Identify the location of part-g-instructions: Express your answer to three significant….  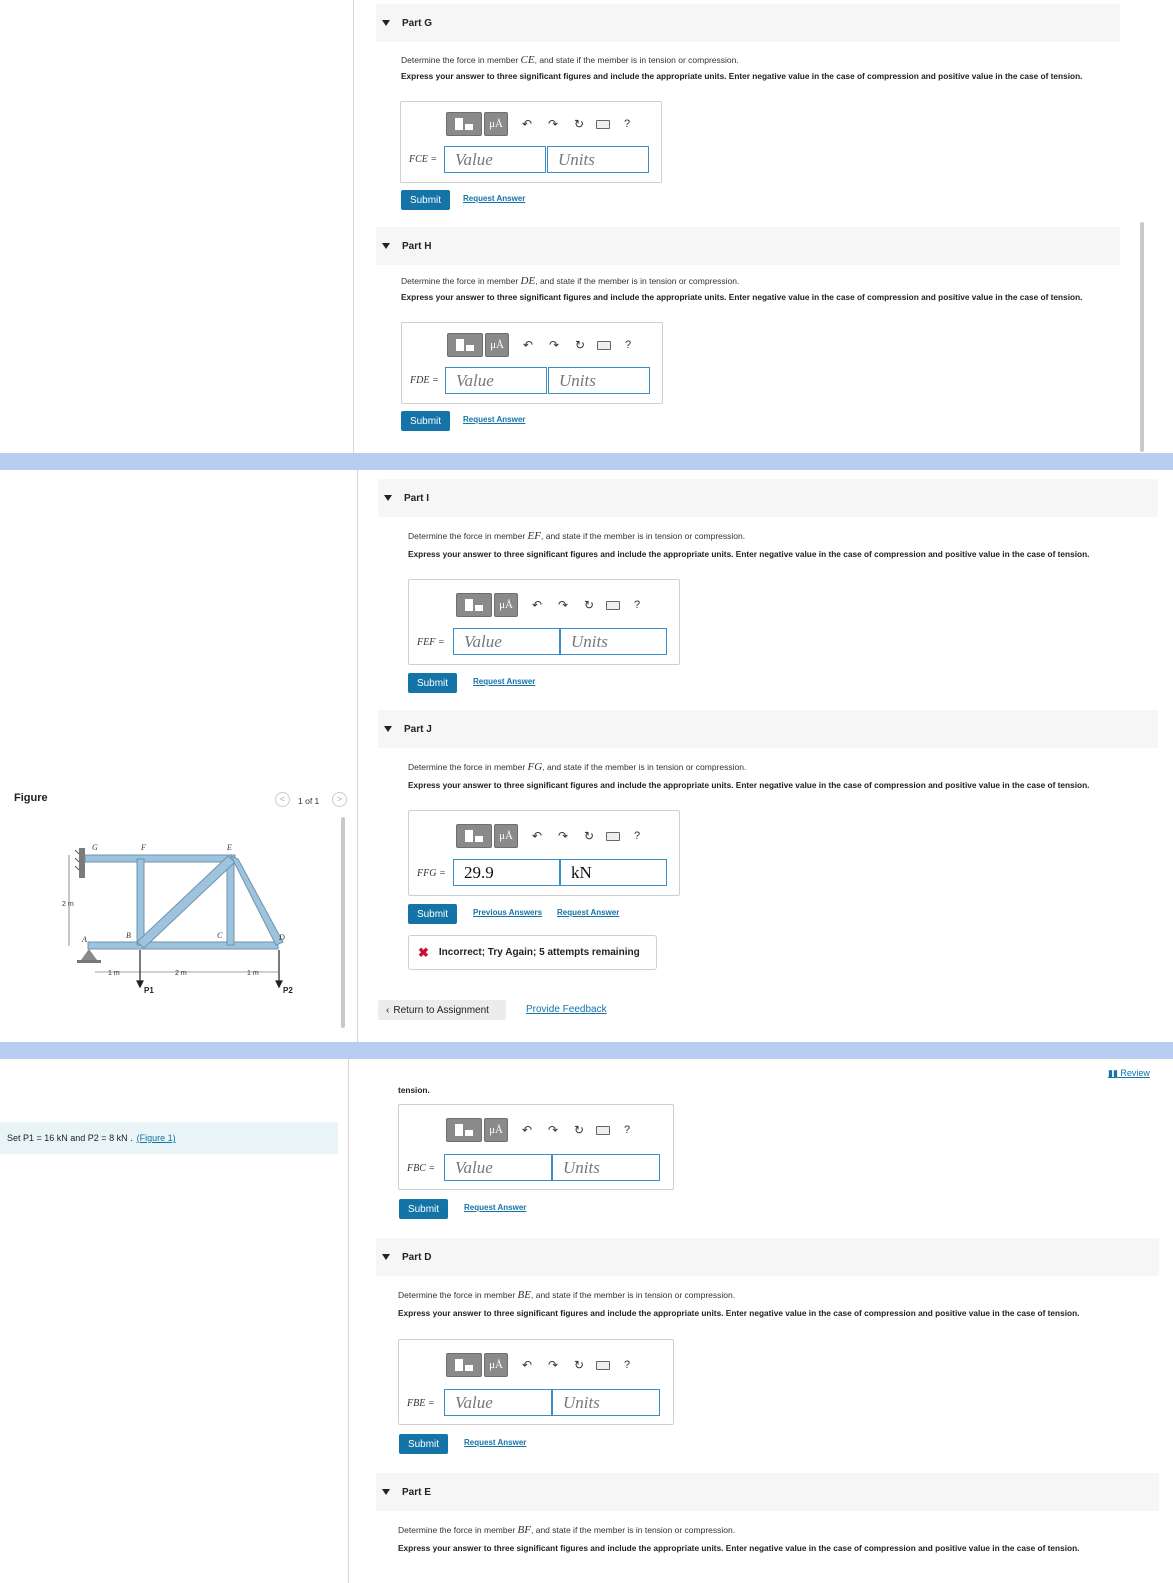
(742, 76).